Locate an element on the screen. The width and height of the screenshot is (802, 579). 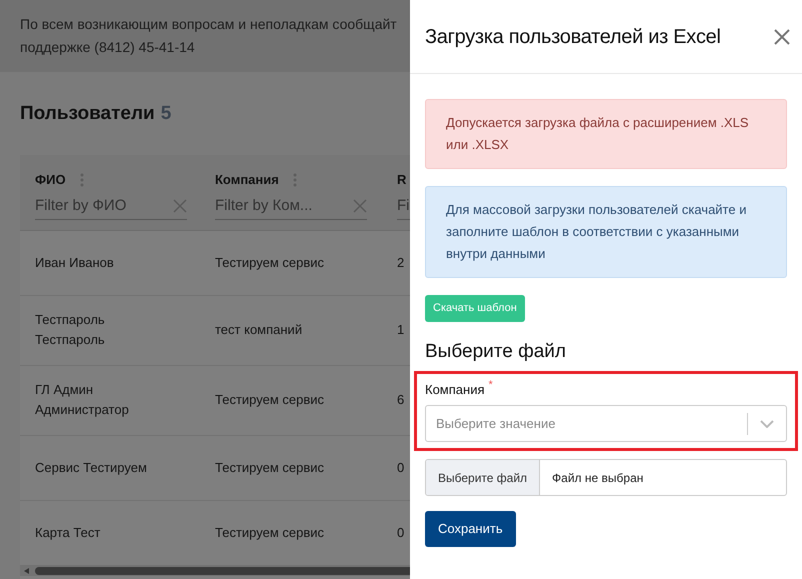
filter-field: Filter by ФИО is located at coordinates (111, 207).